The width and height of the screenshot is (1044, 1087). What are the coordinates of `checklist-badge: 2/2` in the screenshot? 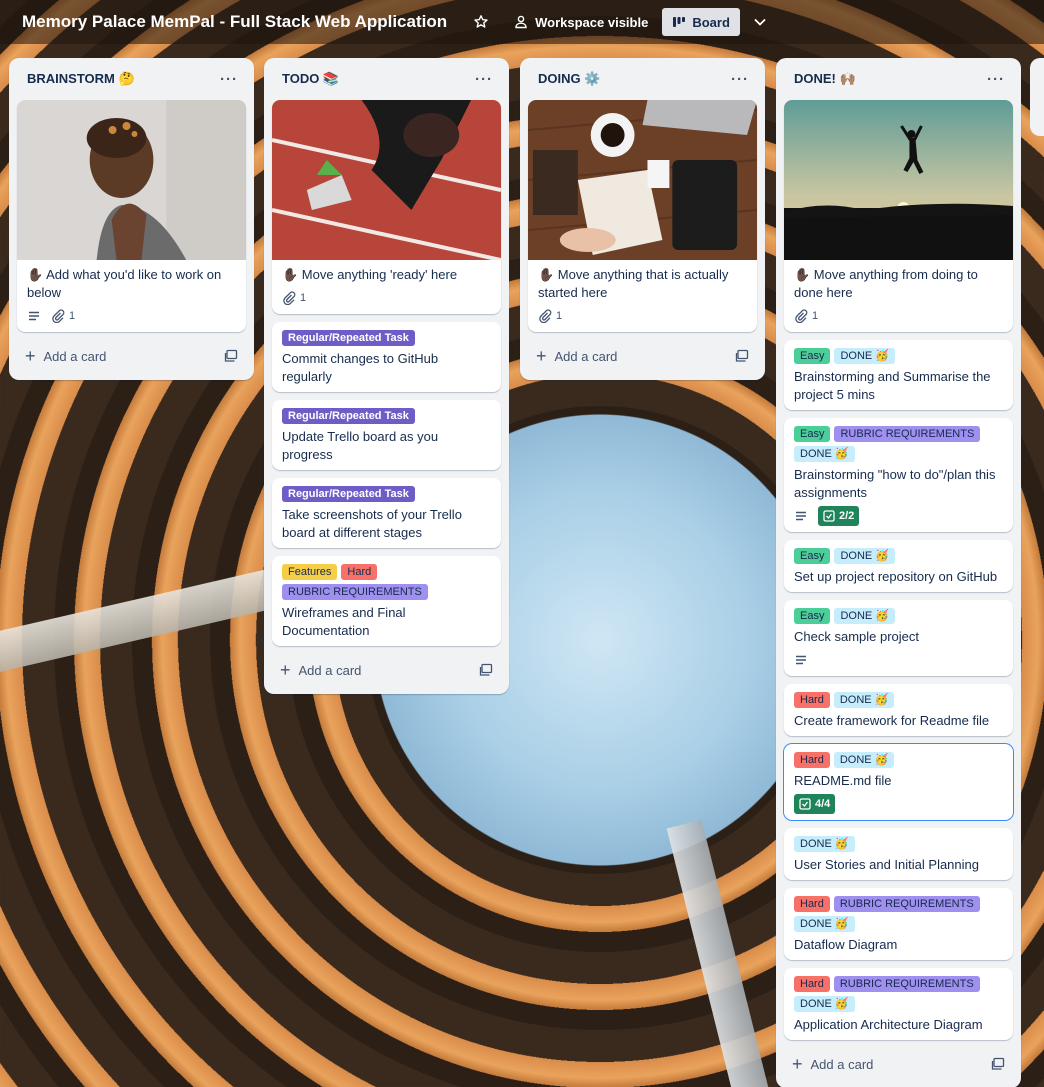 It's located at (839, 516).